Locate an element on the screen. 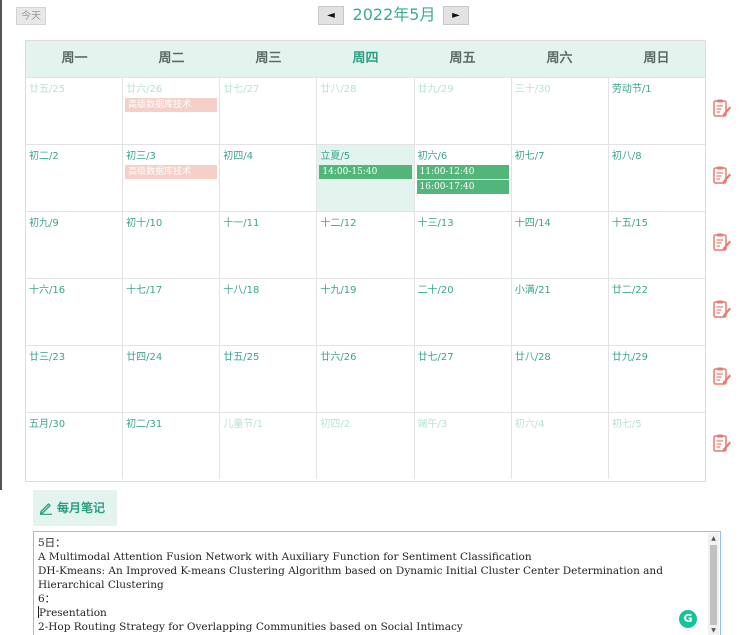  day-cell: 十七/17 is located at coordinates (172, 312).